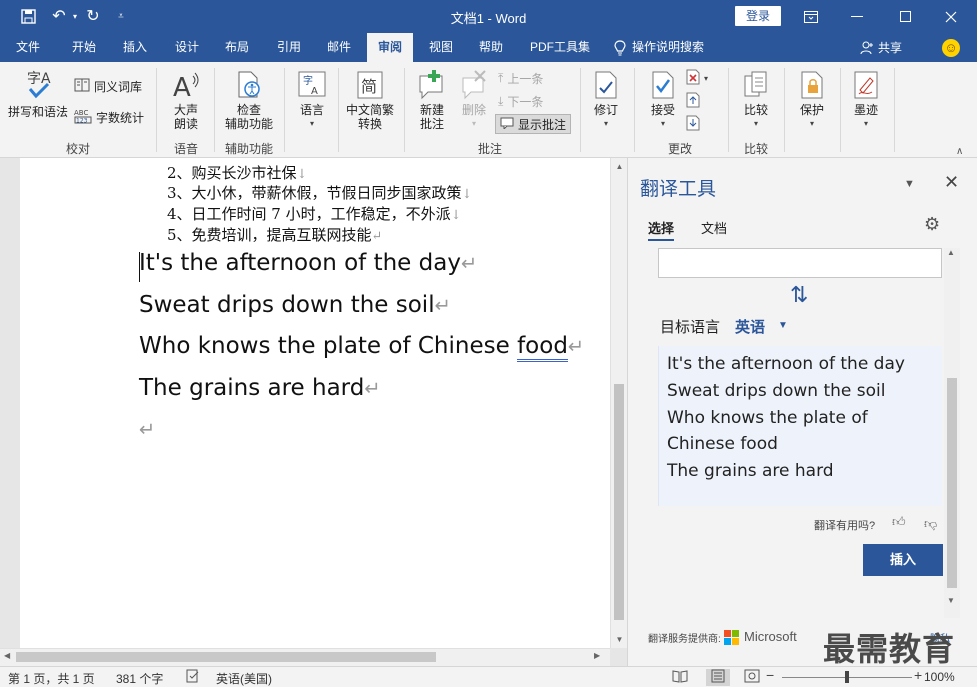 Image resolution: width=977 pixels, height=687 pixels. Describe the element at coordinates (81, 113) in the screenshot. I see `svg-text: ABC` at that location.